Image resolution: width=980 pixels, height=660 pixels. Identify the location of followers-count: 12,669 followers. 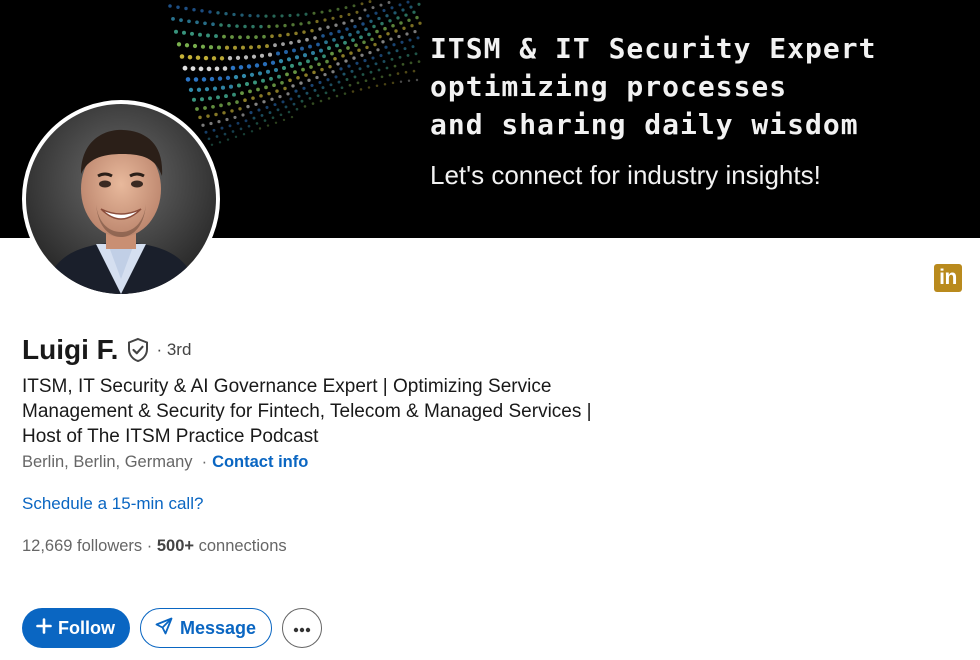
(82, 546).